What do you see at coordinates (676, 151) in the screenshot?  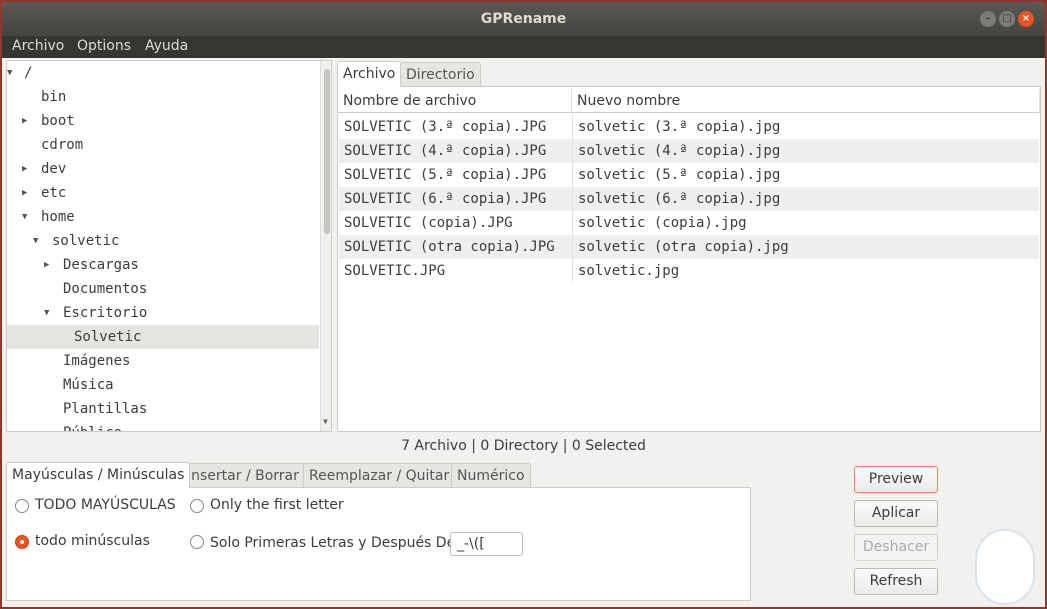 I see `cell-newname: solvetic (4.ª copia).jpg` at bounding box center [676, 151].